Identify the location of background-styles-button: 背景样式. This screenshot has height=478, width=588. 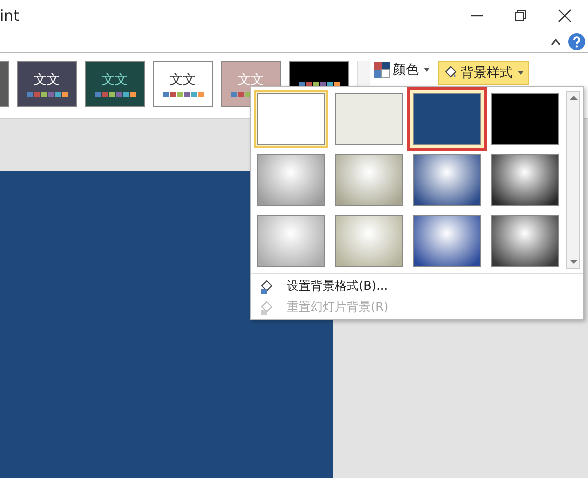
(483, 73).